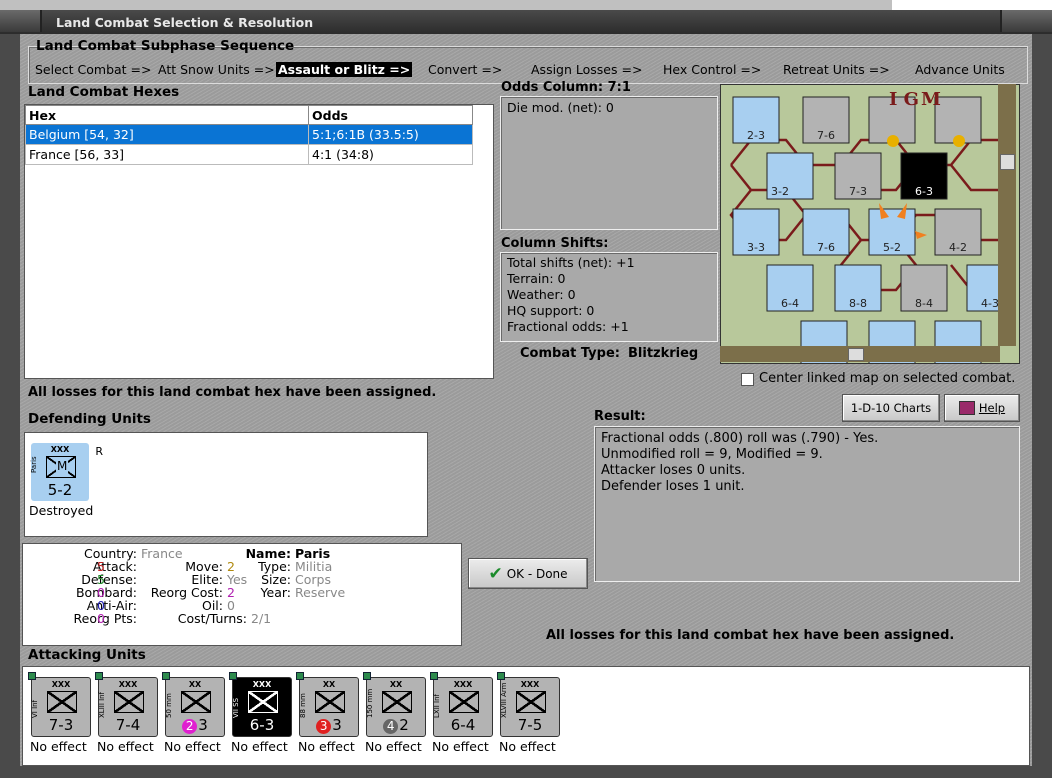 The image size is (1052, 778). Describe the element at coordinates (560, 107) in the screenshot. I see `die-mod-text: Die mod. (net): 0` at that location.